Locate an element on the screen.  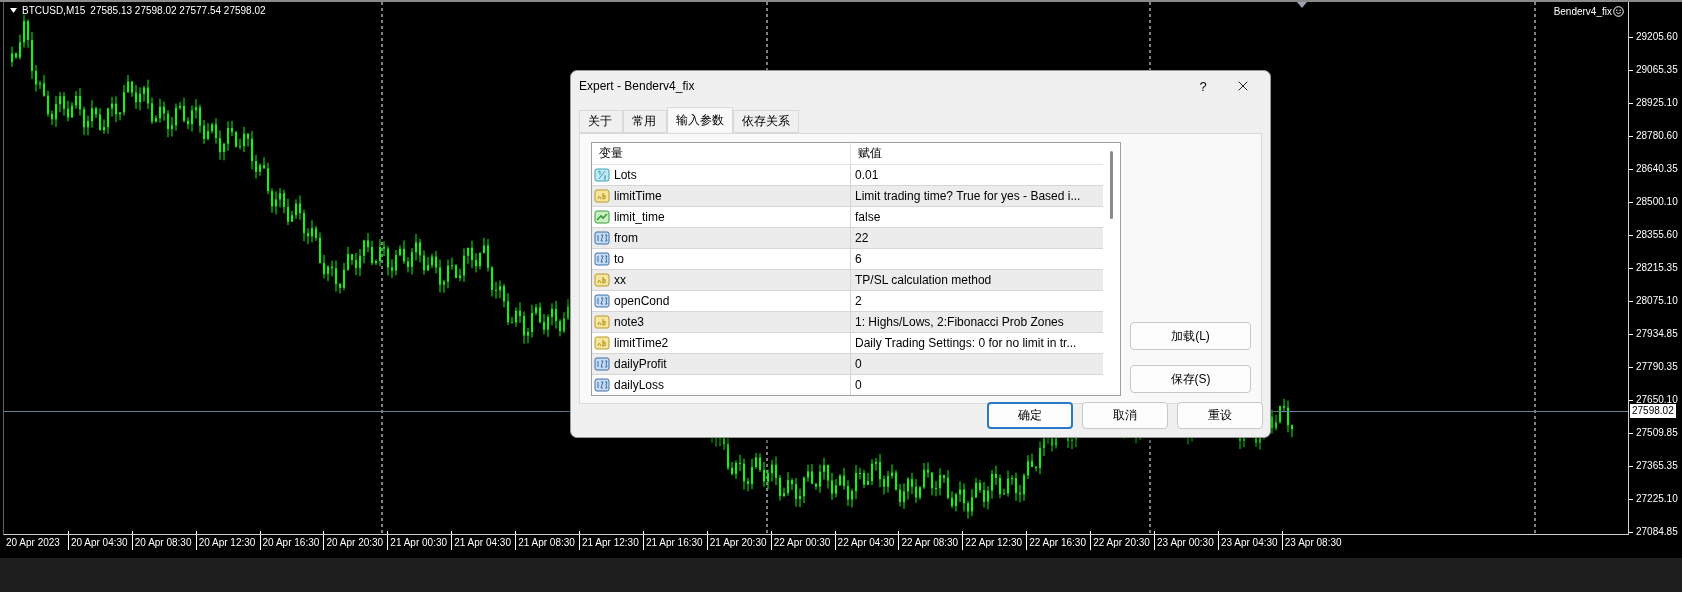
price-label: 27365.35 is located at coordinates (1655, 476).